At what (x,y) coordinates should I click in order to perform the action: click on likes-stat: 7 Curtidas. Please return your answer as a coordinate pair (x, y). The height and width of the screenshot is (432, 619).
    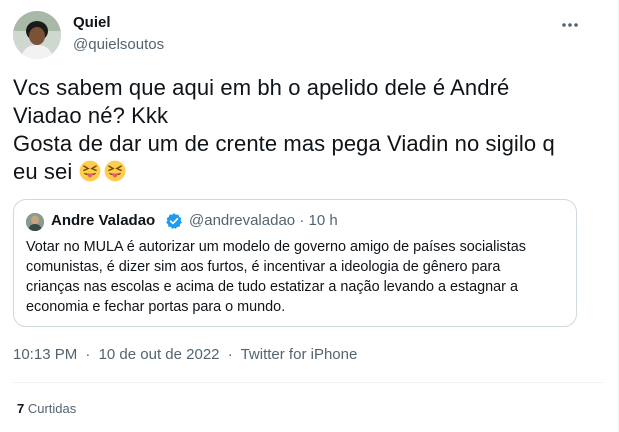
    Looking at the image, I should click on (46, 408).